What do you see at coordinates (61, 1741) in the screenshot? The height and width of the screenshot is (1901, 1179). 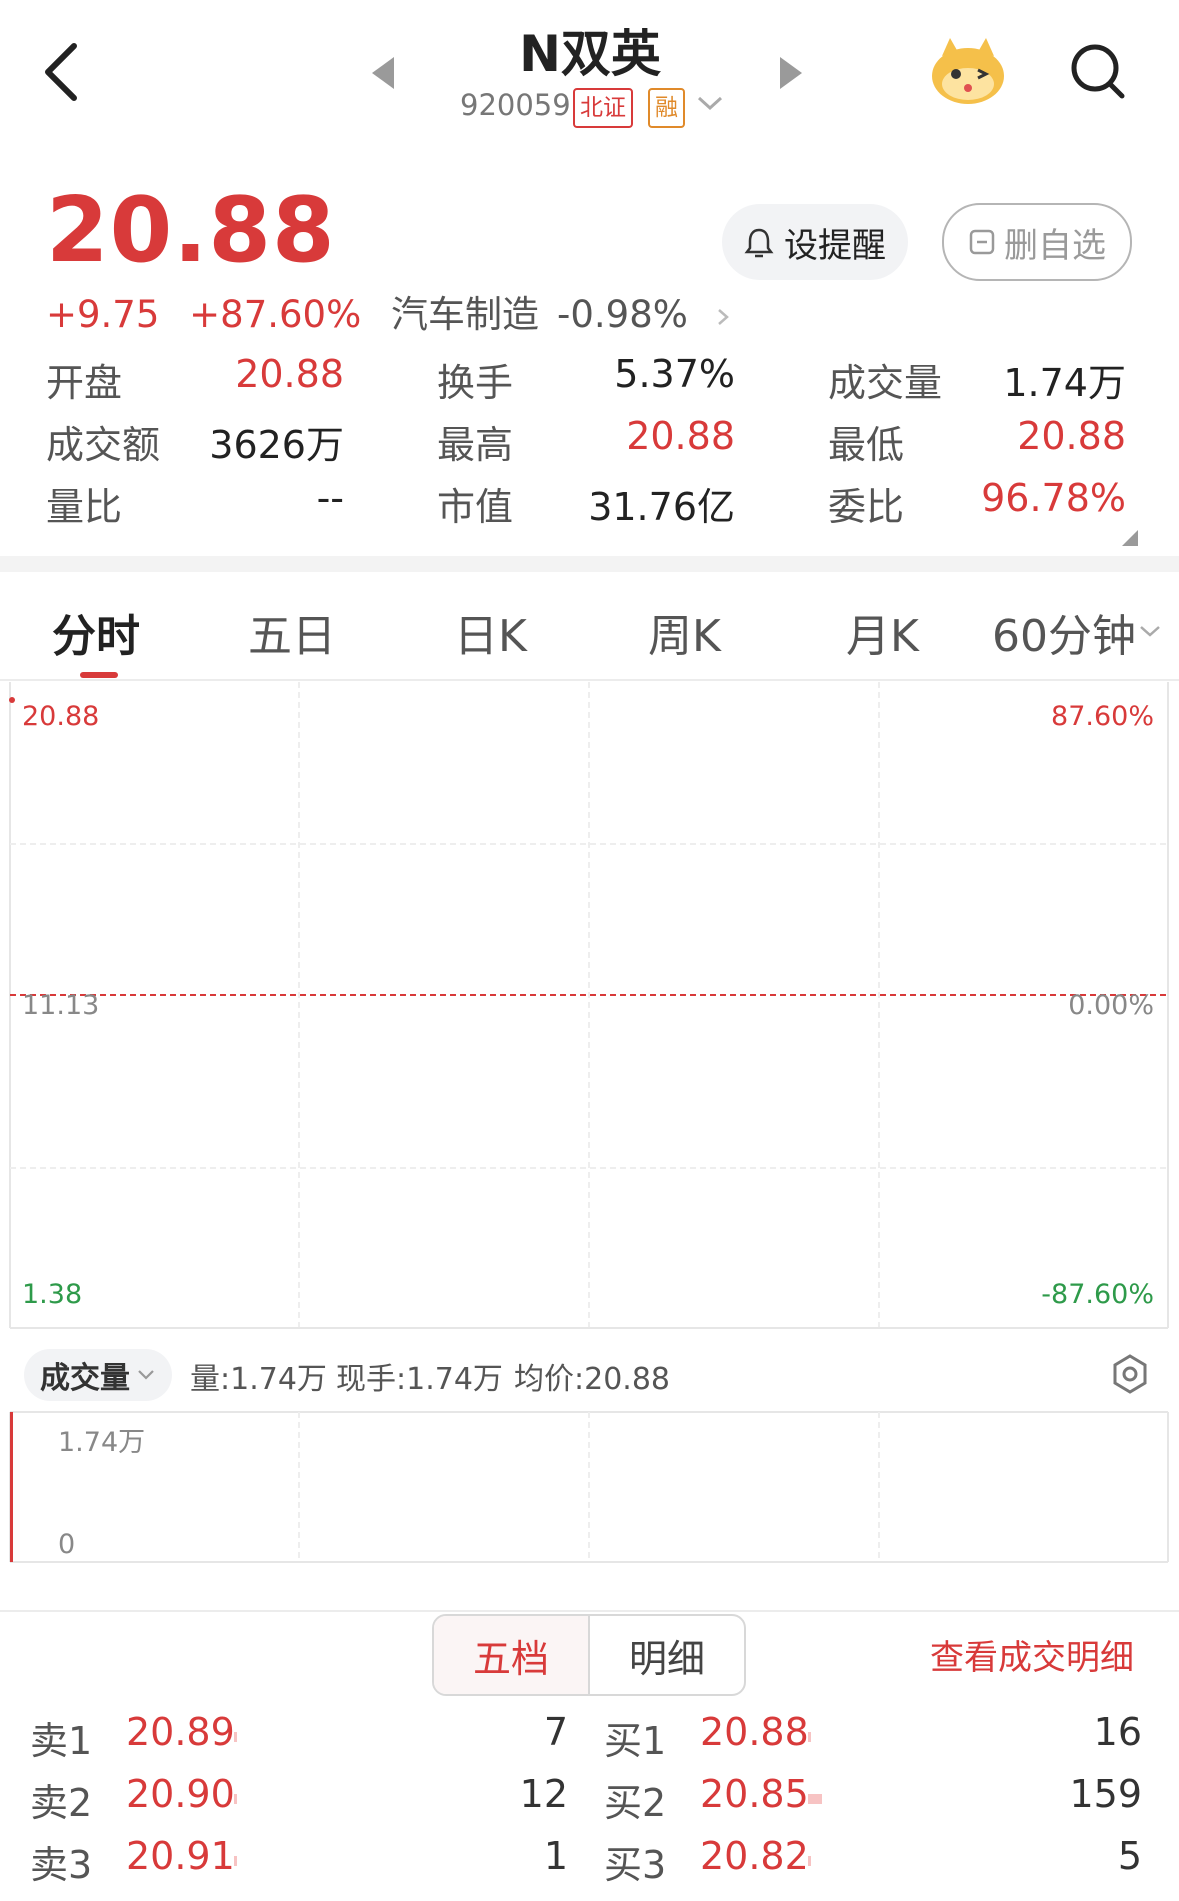 I see `sell-level-label: 卖1` at bounding box center [61, 1741].